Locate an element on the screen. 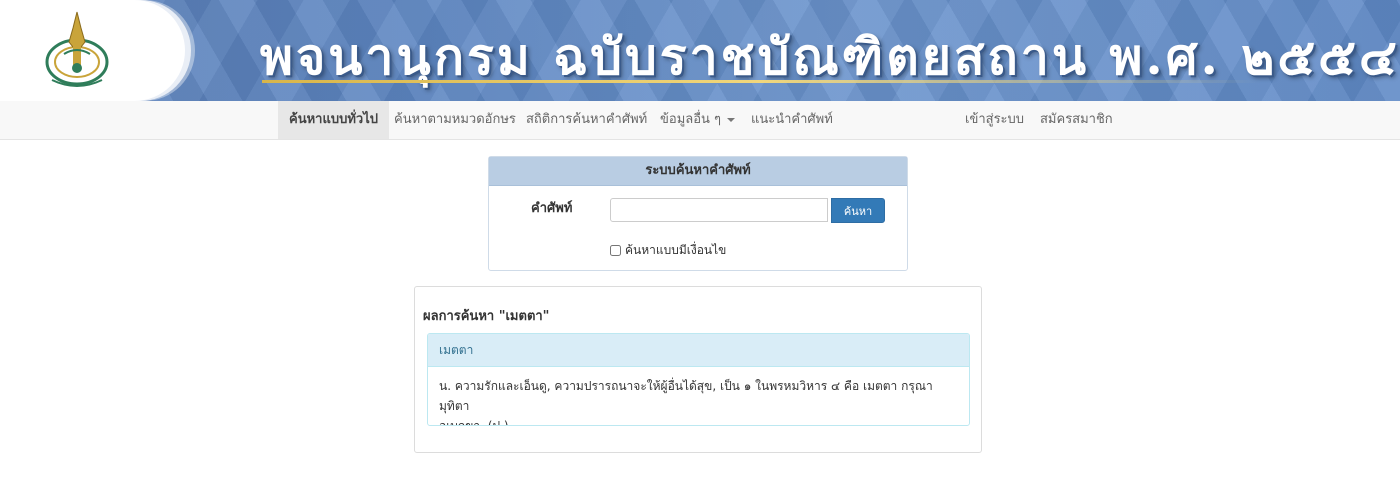 The image size is (1400, 504). nav-search-statistics: สถิติการค้นหาคำศัพท์ is located at coordinates (586, 120).